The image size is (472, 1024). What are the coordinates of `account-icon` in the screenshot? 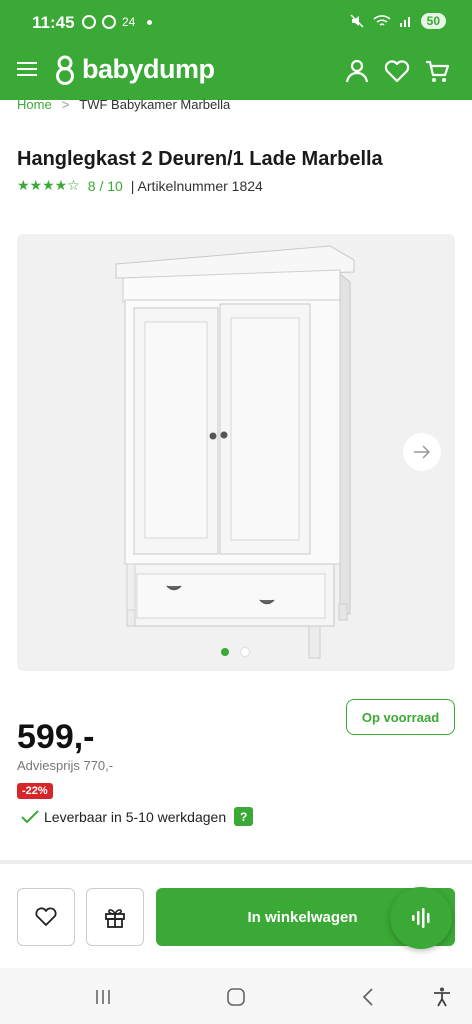 It's located at (357, 71).